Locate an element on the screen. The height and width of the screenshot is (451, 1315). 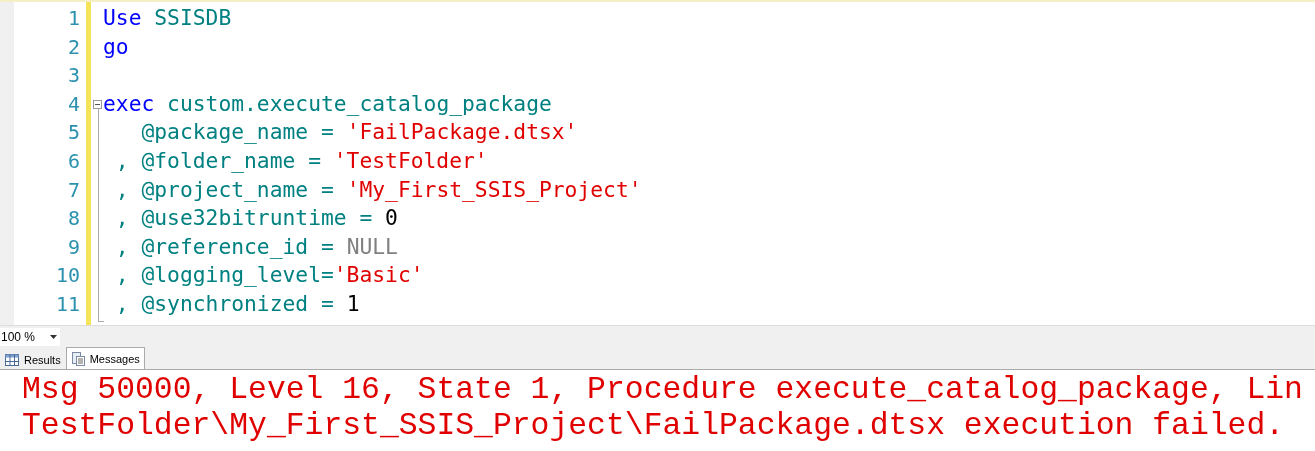
code-line: Use SSISDB is located at coordinates (167, 18).